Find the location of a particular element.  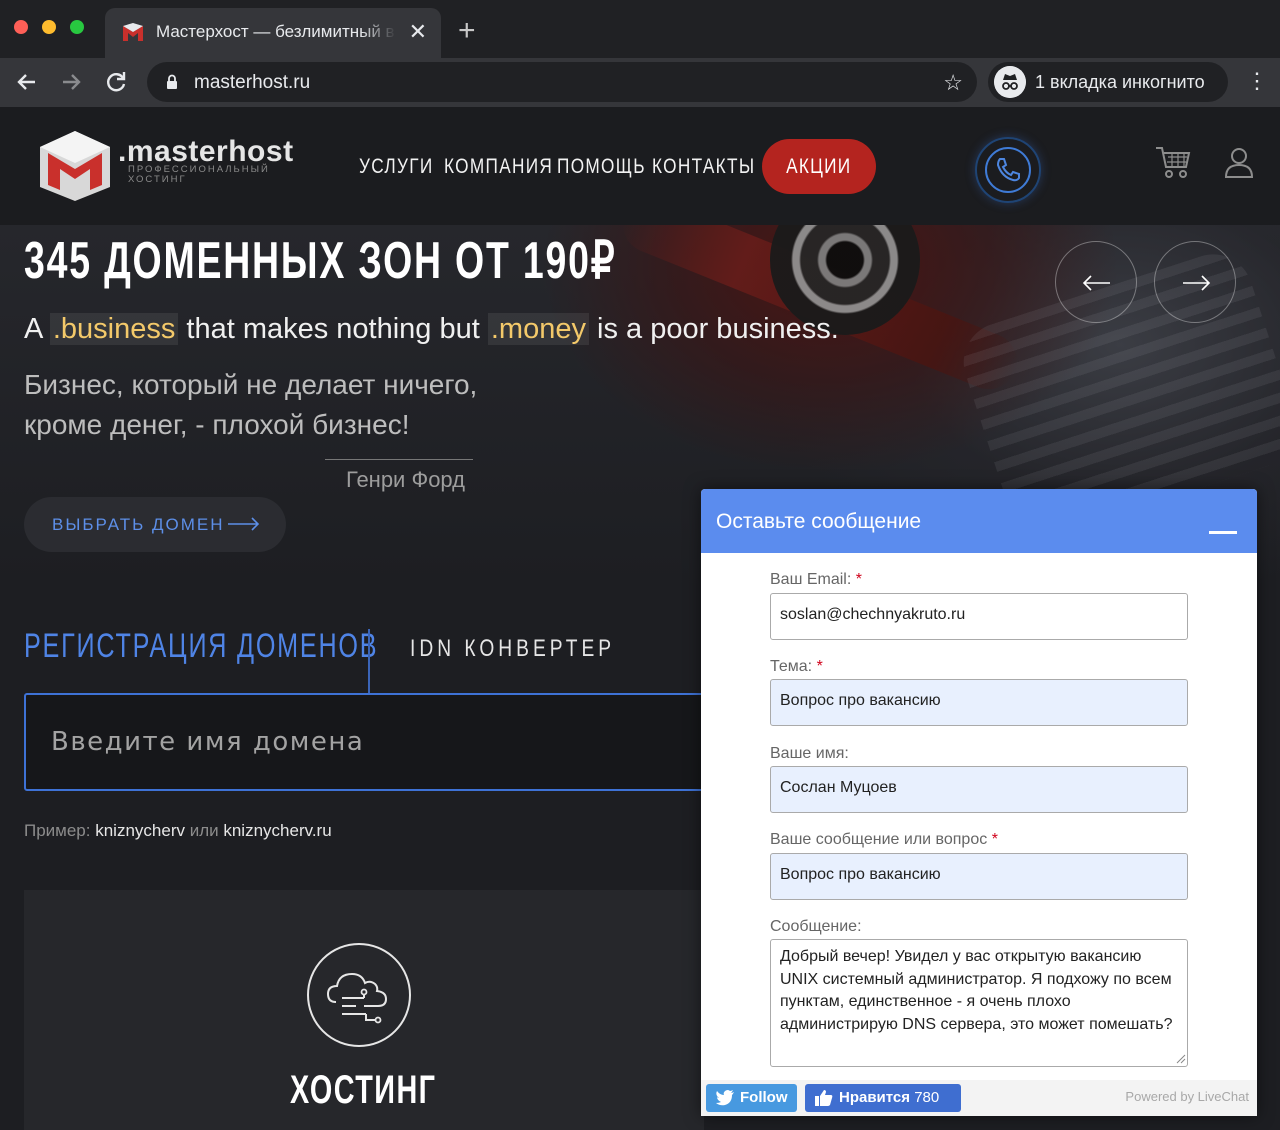

incognito-indicator: 1 вкладка инкогнито is located at coordinates (1108, 82).